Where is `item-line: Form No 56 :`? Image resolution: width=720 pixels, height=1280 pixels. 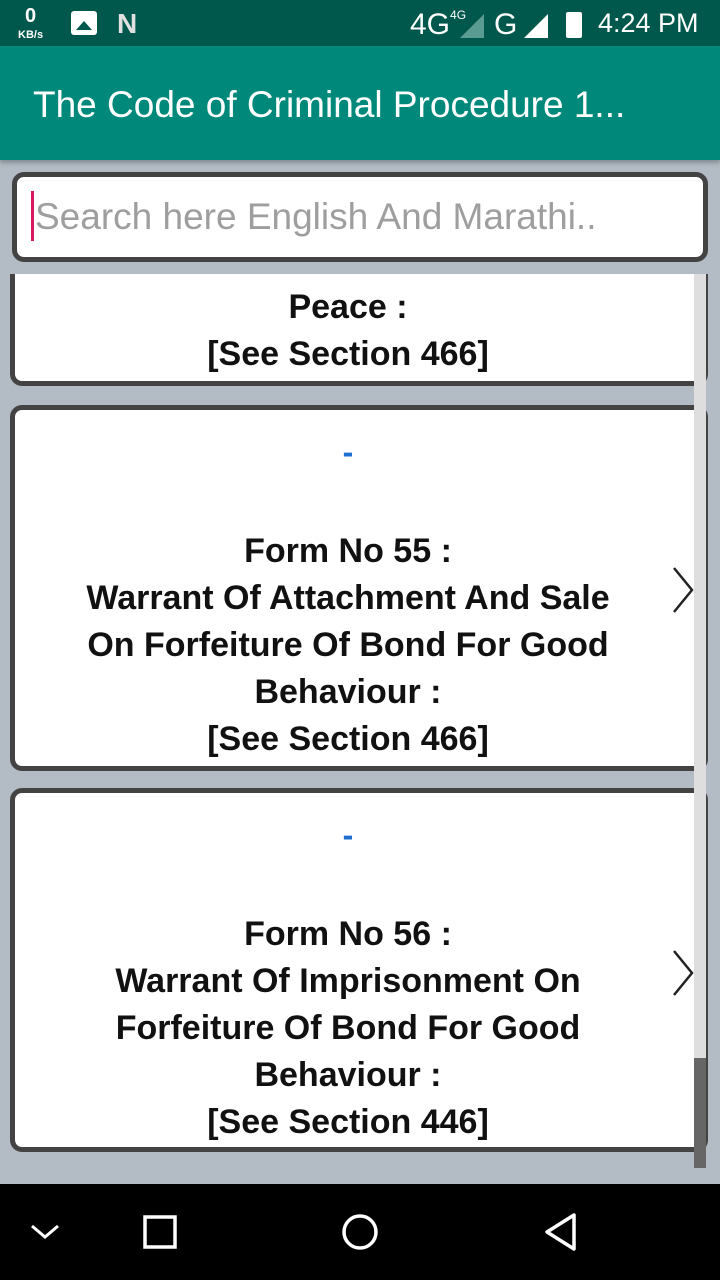 item-line: Form No 56 : is located at coordinates (348, 934).